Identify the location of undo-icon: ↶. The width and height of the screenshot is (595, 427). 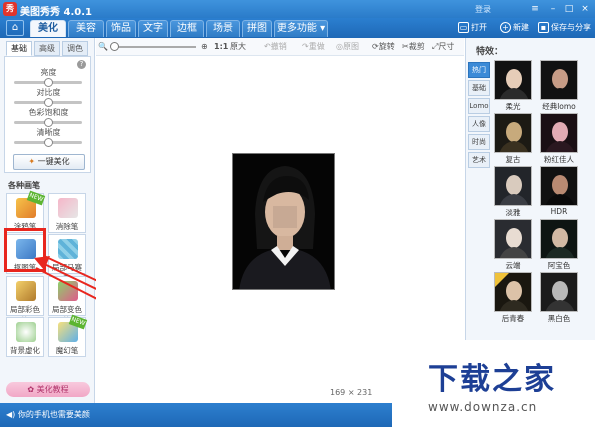
(267, 46).